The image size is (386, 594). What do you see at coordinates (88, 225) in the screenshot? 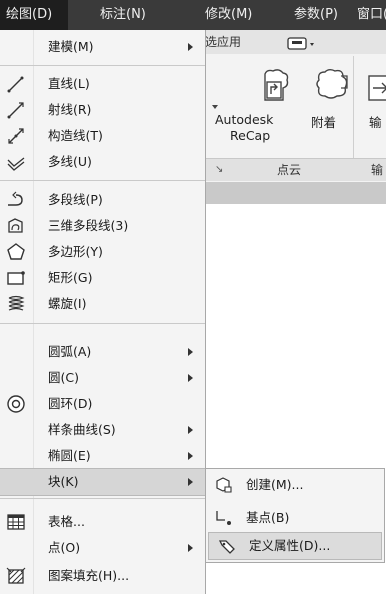
I see `menu-item-label: 三维多段线(3)` at bounding box center [88, 225].